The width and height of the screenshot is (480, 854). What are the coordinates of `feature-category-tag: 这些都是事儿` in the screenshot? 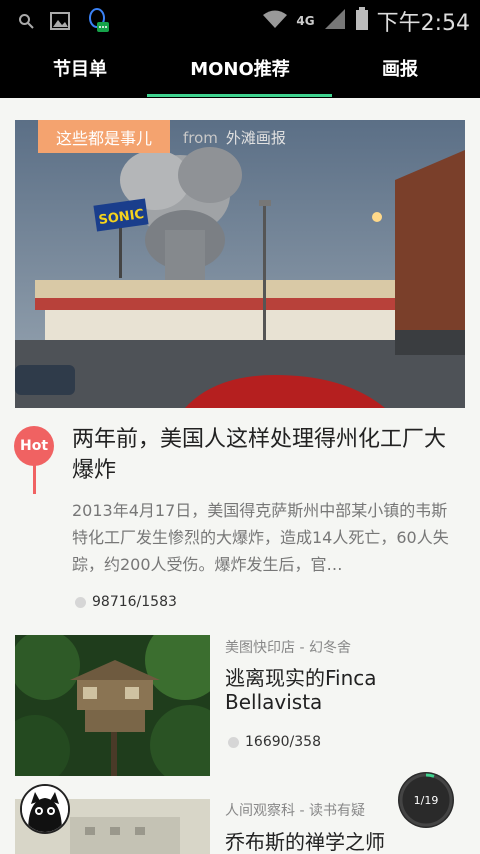 It's located at (104, 136).